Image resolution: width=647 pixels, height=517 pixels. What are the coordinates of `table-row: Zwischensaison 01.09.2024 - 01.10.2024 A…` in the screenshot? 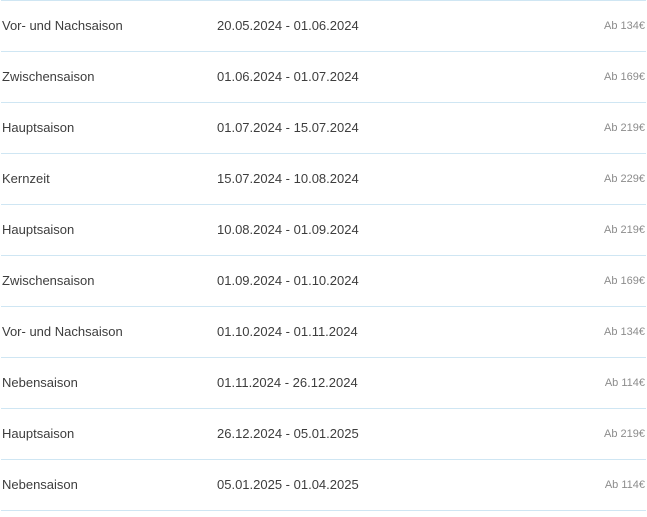 It's located at (323, 281).